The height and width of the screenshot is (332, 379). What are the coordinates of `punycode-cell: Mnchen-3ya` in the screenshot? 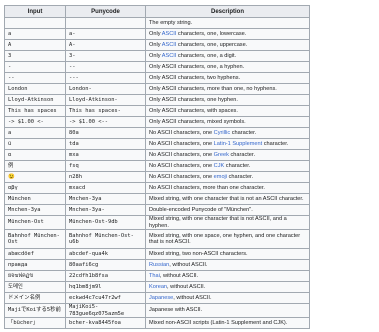 It's located at (105, 199).